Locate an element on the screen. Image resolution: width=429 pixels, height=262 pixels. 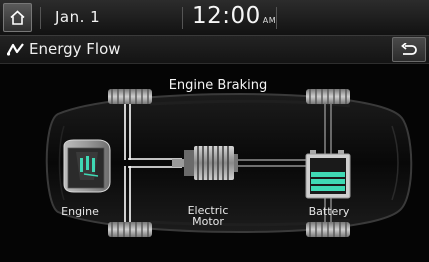
rear-left-tire is located at coordinates (328, 96).